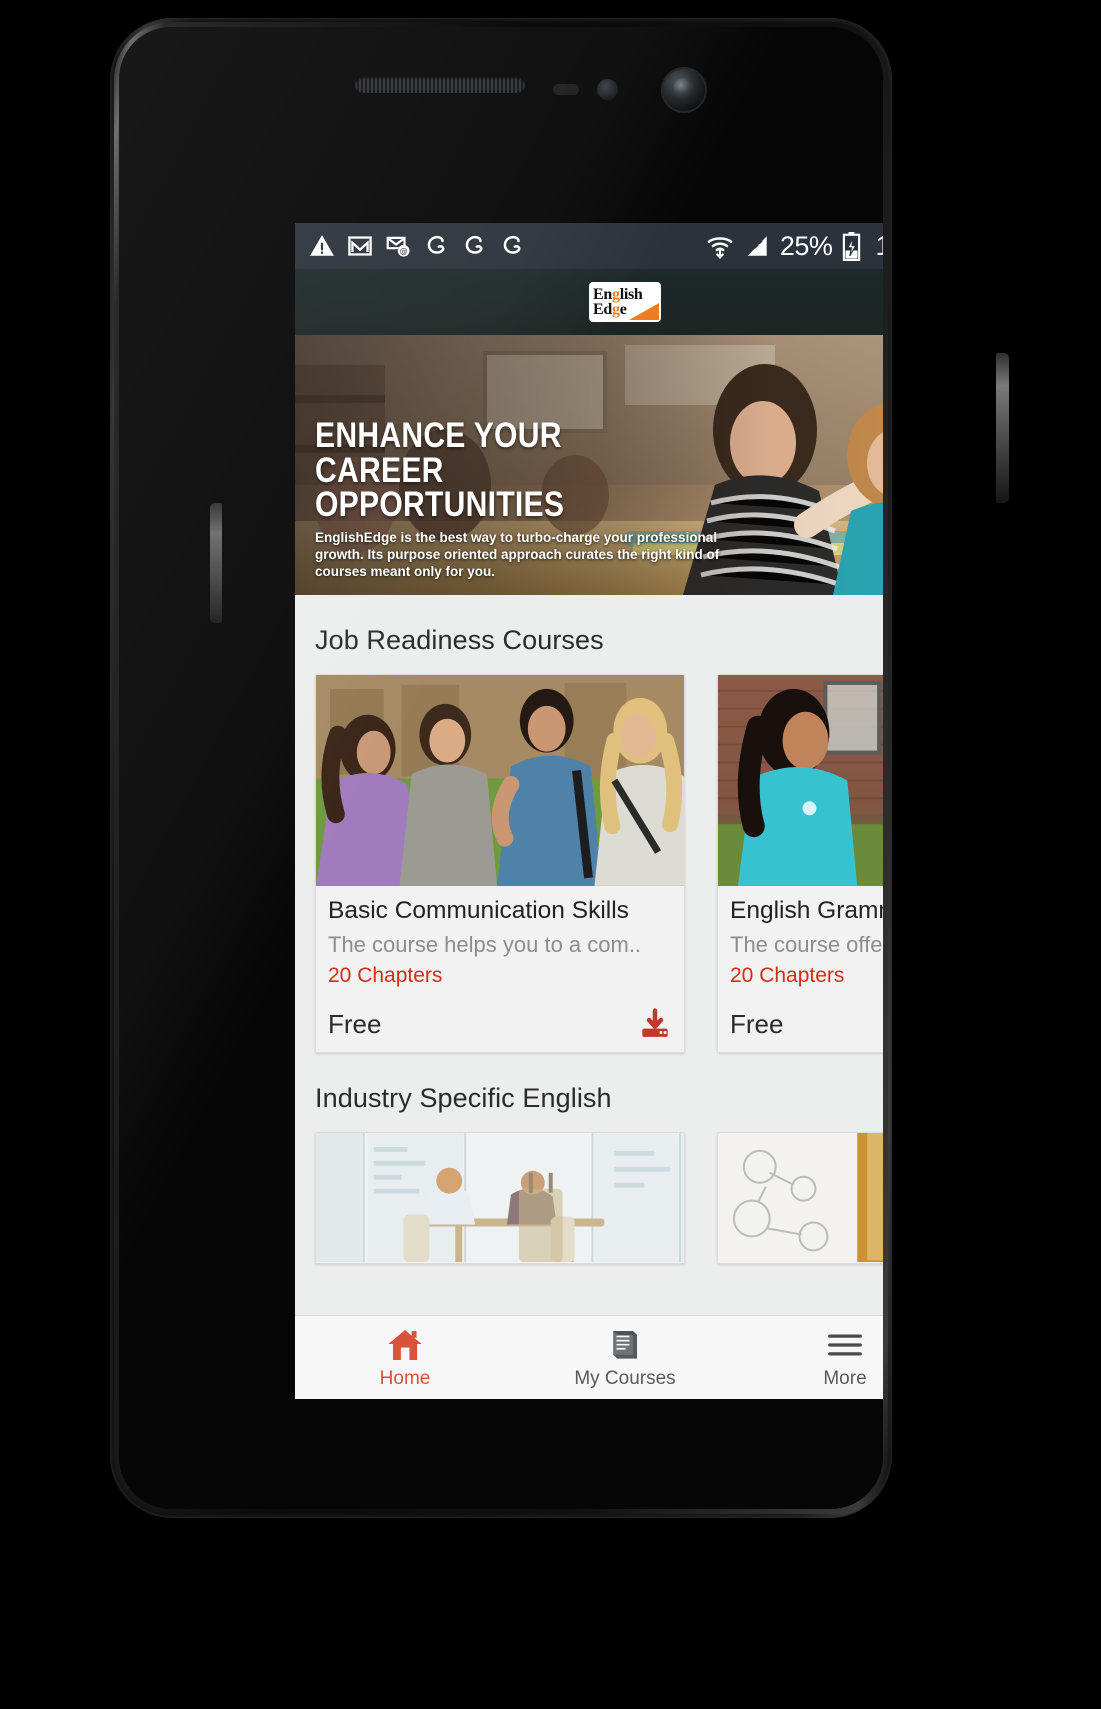  Describe the element at coordinates (566, 89) in the screenshot. I see `proximity-sensor-icon` at that location.